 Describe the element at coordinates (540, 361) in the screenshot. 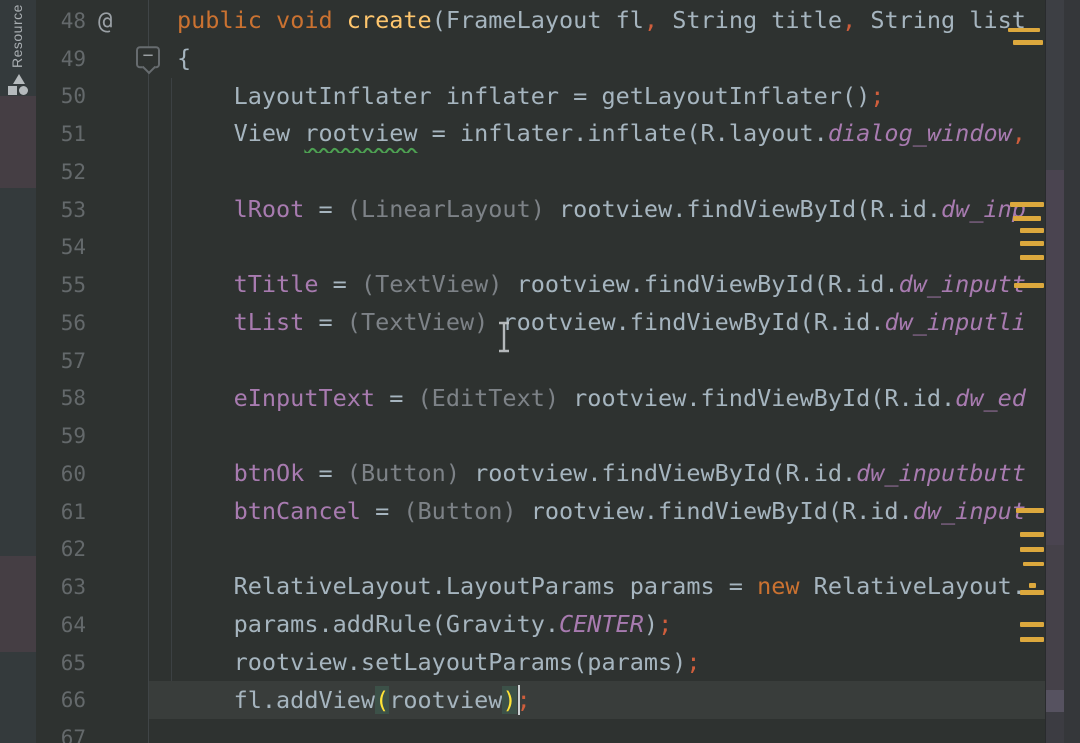

I see `code-line: 57` at that location.